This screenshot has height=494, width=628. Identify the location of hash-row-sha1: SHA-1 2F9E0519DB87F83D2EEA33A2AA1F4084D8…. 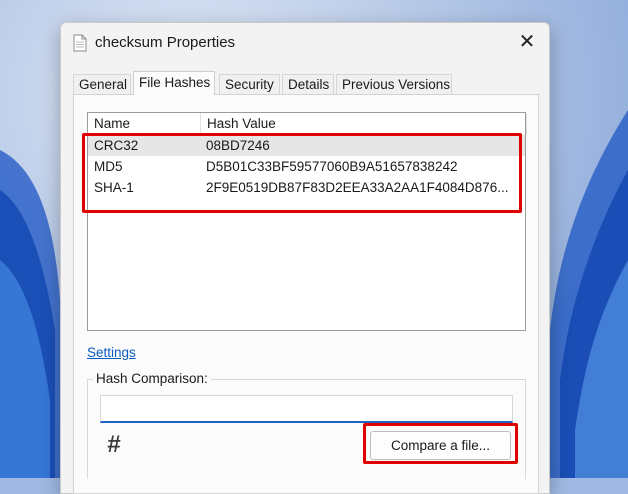
(306, 187).